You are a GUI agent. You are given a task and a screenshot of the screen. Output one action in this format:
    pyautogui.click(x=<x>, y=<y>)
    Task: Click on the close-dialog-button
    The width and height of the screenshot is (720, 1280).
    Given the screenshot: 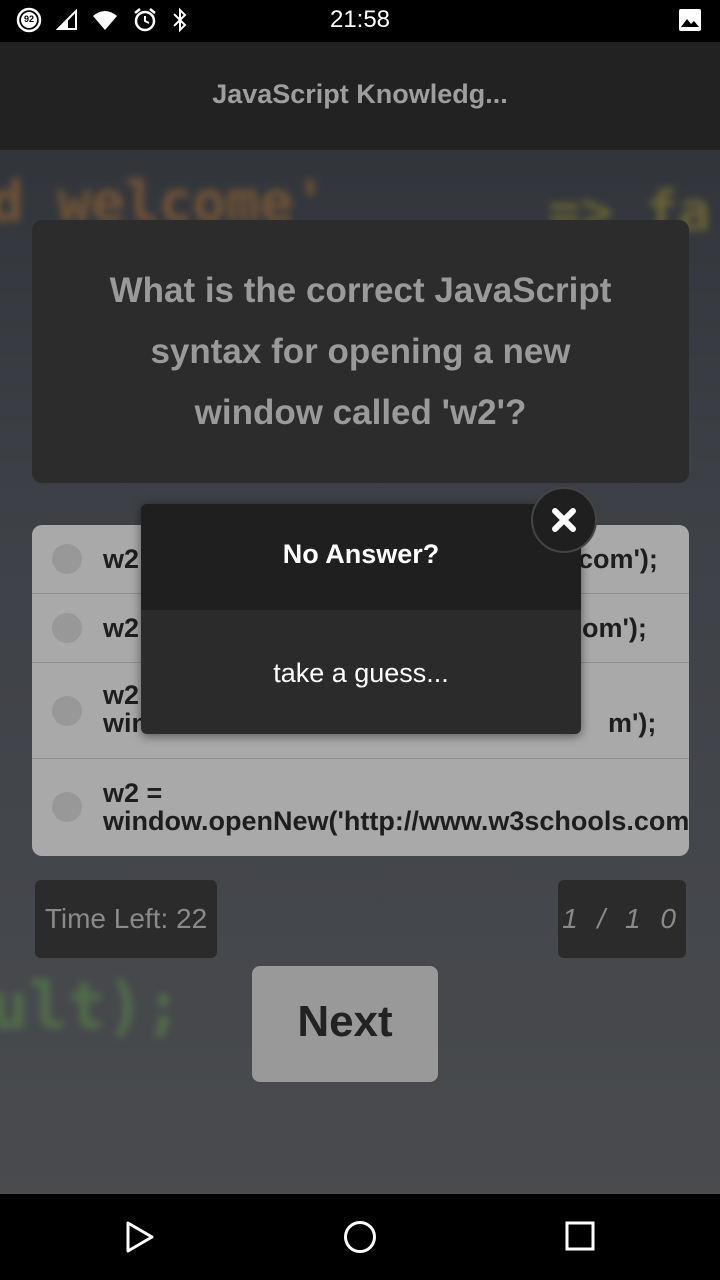 What is the action you would take?
    pyautogui.click(x=564, y=520)
    